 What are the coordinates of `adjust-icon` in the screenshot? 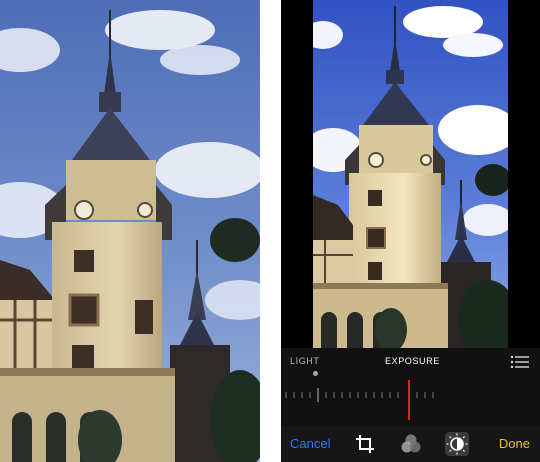 It's located at (457, 444).